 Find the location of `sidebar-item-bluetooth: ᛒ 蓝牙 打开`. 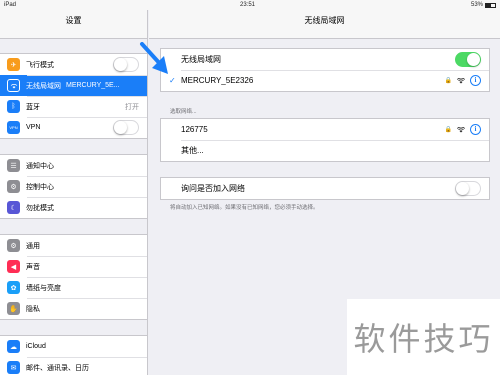

sidebar-item-bluetooth: ᛒ 蓝牙 打开 is located at coordinates (73, 106).